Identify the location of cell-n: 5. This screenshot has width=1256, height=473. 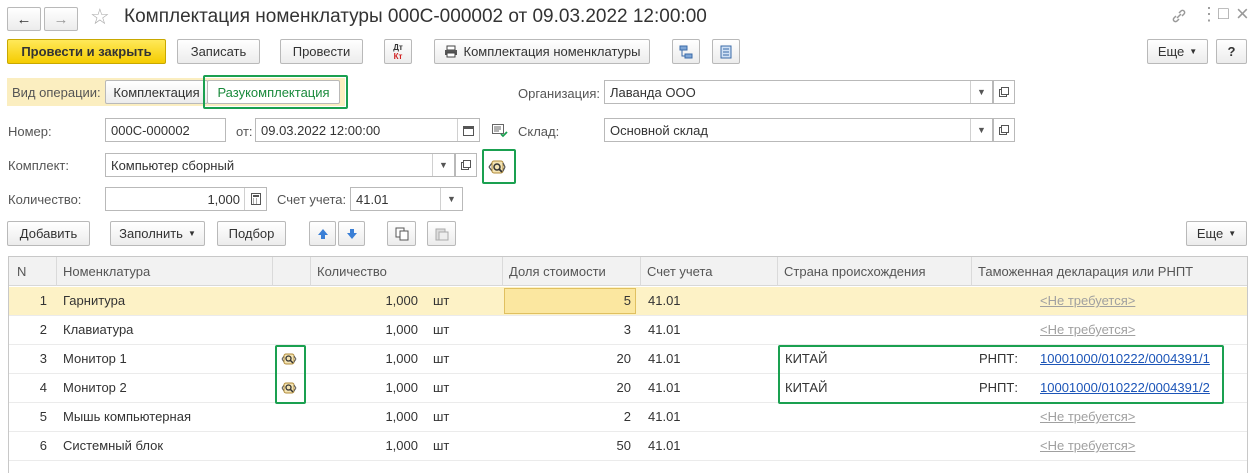
(43, 416).